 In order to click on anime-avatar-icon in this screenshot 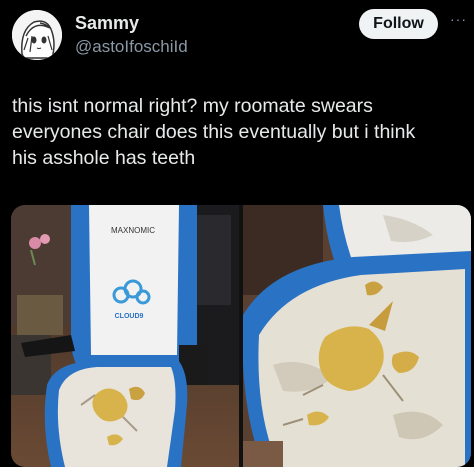, I will do `click(37, 35)`.